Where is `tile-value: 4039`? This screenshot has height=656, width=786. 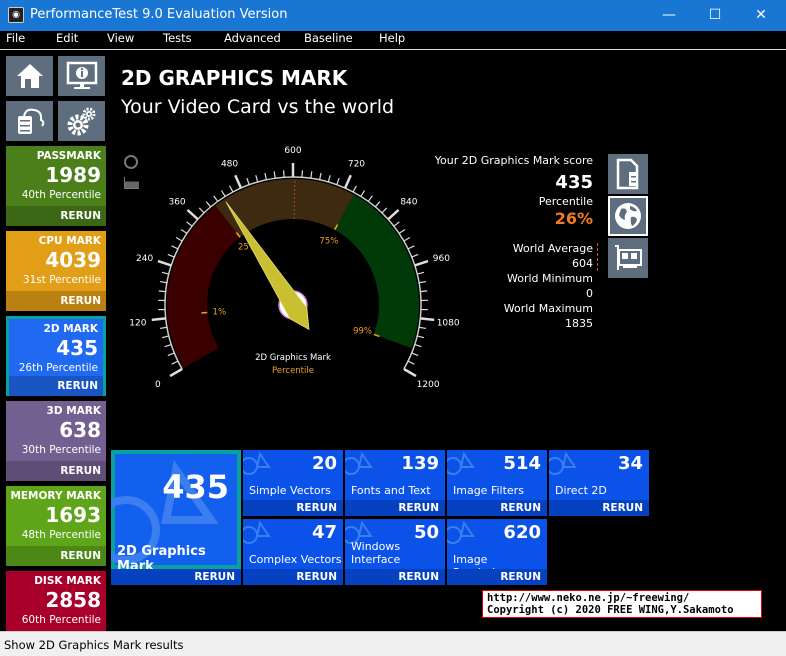
tile-value: 4039 is located at coordinates (73, 260).